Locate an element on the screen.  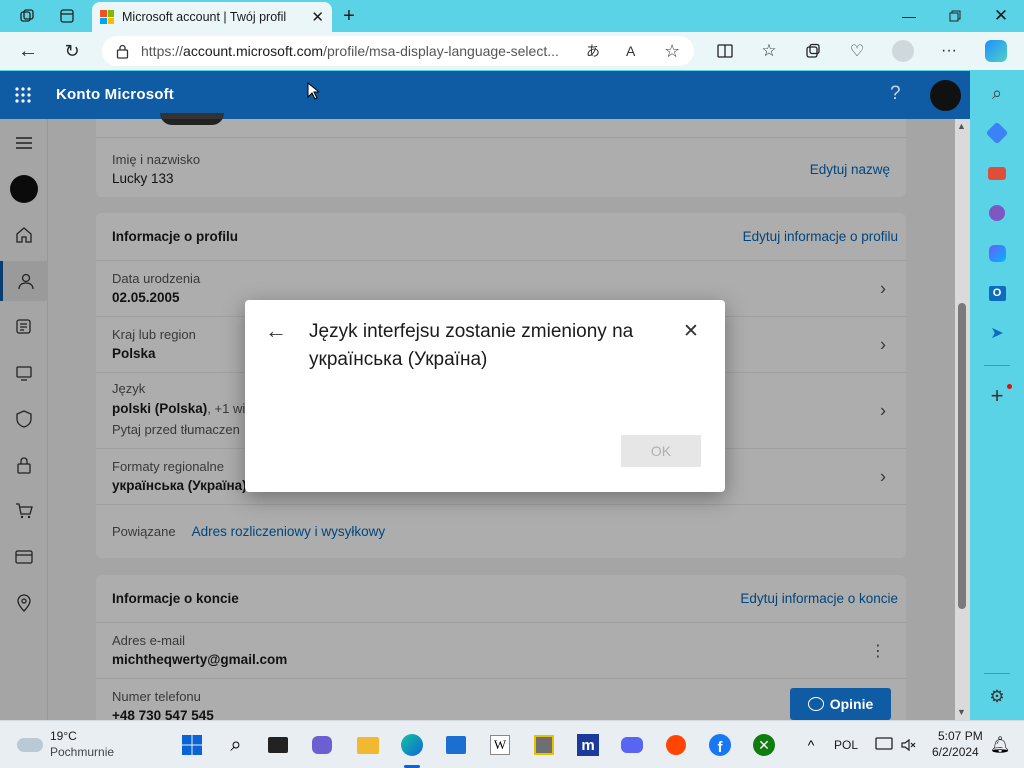
feedback-button: Opinie is located at coordinates (840, 704).